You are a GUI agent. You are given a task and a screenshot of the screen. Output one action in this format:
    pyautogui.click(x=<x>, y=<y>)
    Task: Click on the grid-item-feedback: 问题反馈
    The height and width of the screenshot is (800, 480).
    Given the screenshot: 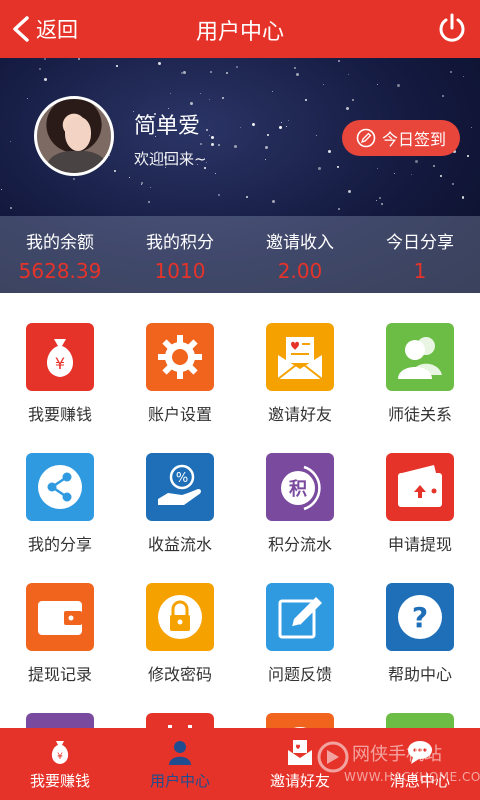 What is the action you would take?
    pyautogui.click(x=300, y=618)
    